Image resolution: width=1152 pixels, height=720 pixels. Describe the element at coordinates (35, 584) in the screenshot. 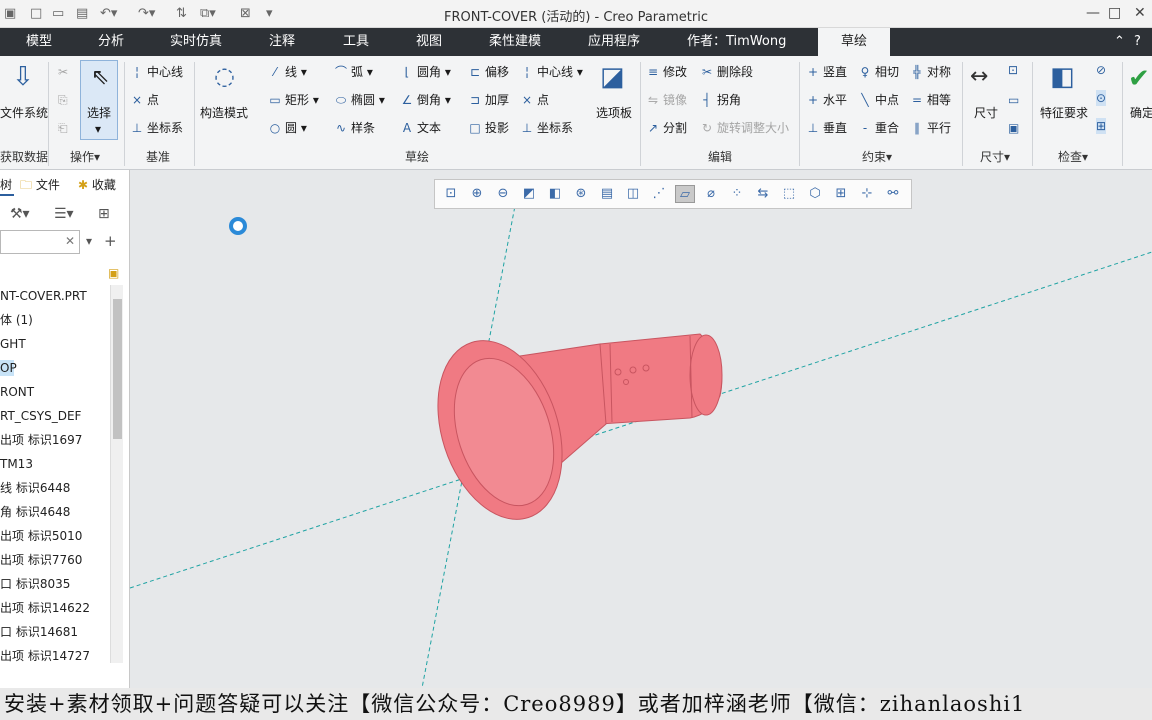

I see `tree-item: 口 标识8035` at that location.